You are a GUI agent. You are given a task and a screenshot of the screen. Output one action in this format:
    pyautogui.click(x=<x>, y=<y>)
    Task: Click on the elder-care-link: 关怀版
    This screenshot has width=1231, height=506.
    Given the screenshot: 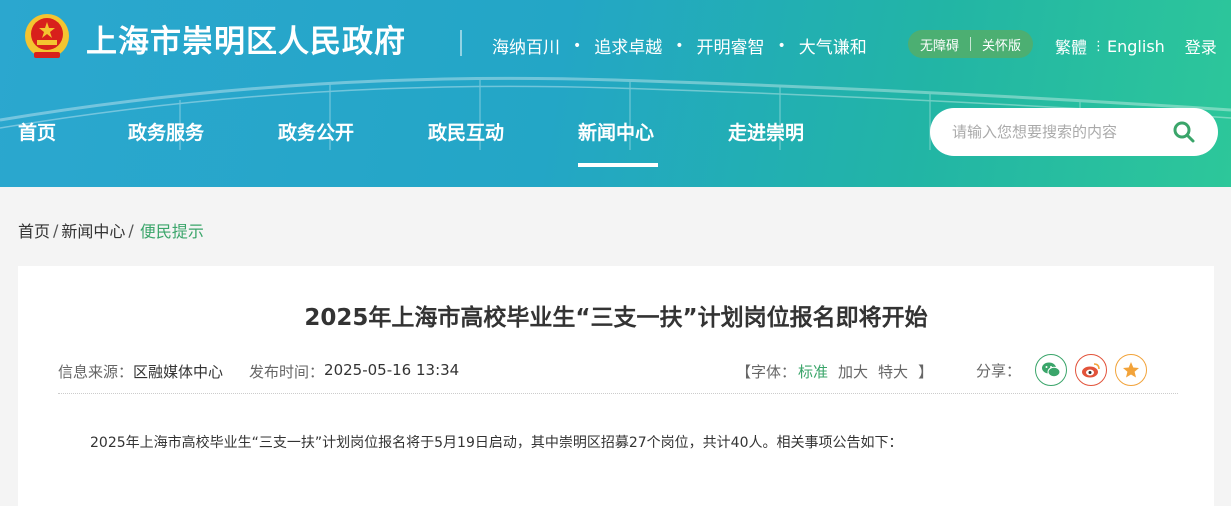 What is the action you would take?
    pyautogui.click(x=1001, y=44)
    